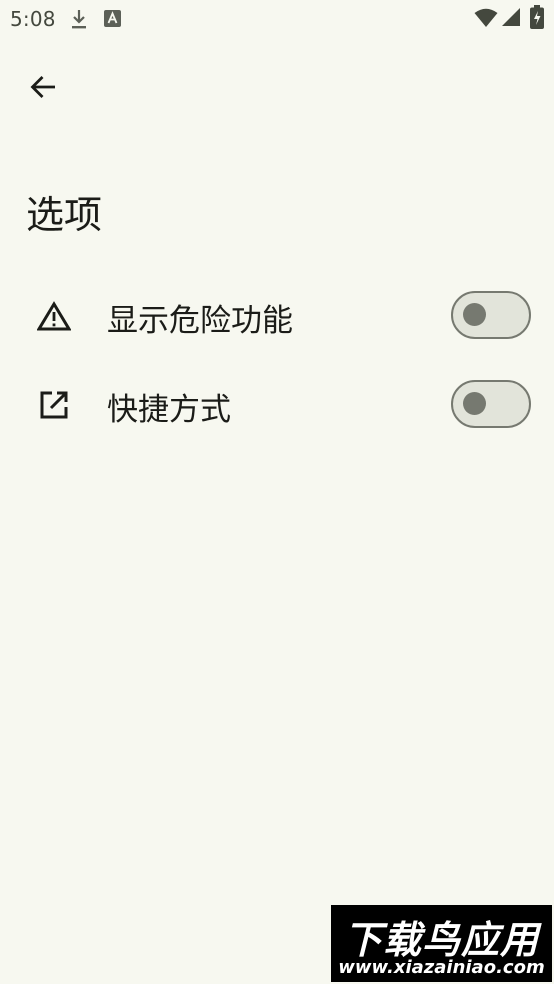 The height and width of the screenshot is (984, 554). I want to click on status-time: 5:08, so click(33, 19).